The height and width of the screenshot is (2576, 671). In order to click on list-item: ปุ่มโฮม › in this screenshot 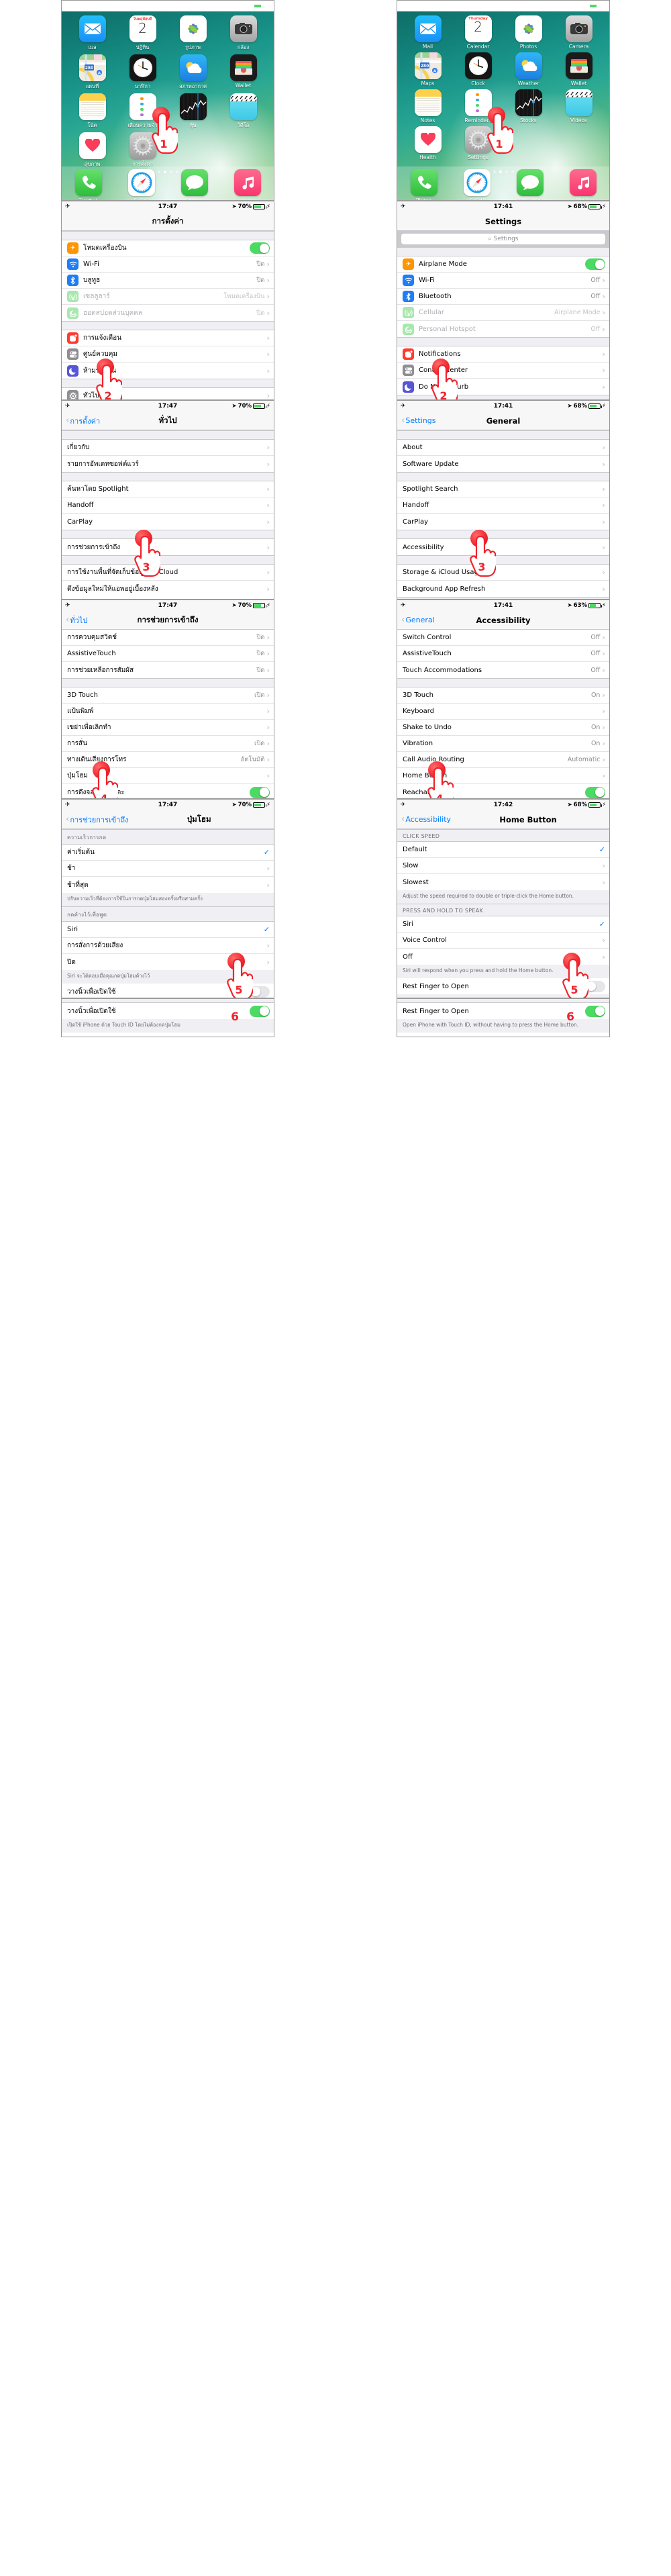, I will do `click(168, 776)`.